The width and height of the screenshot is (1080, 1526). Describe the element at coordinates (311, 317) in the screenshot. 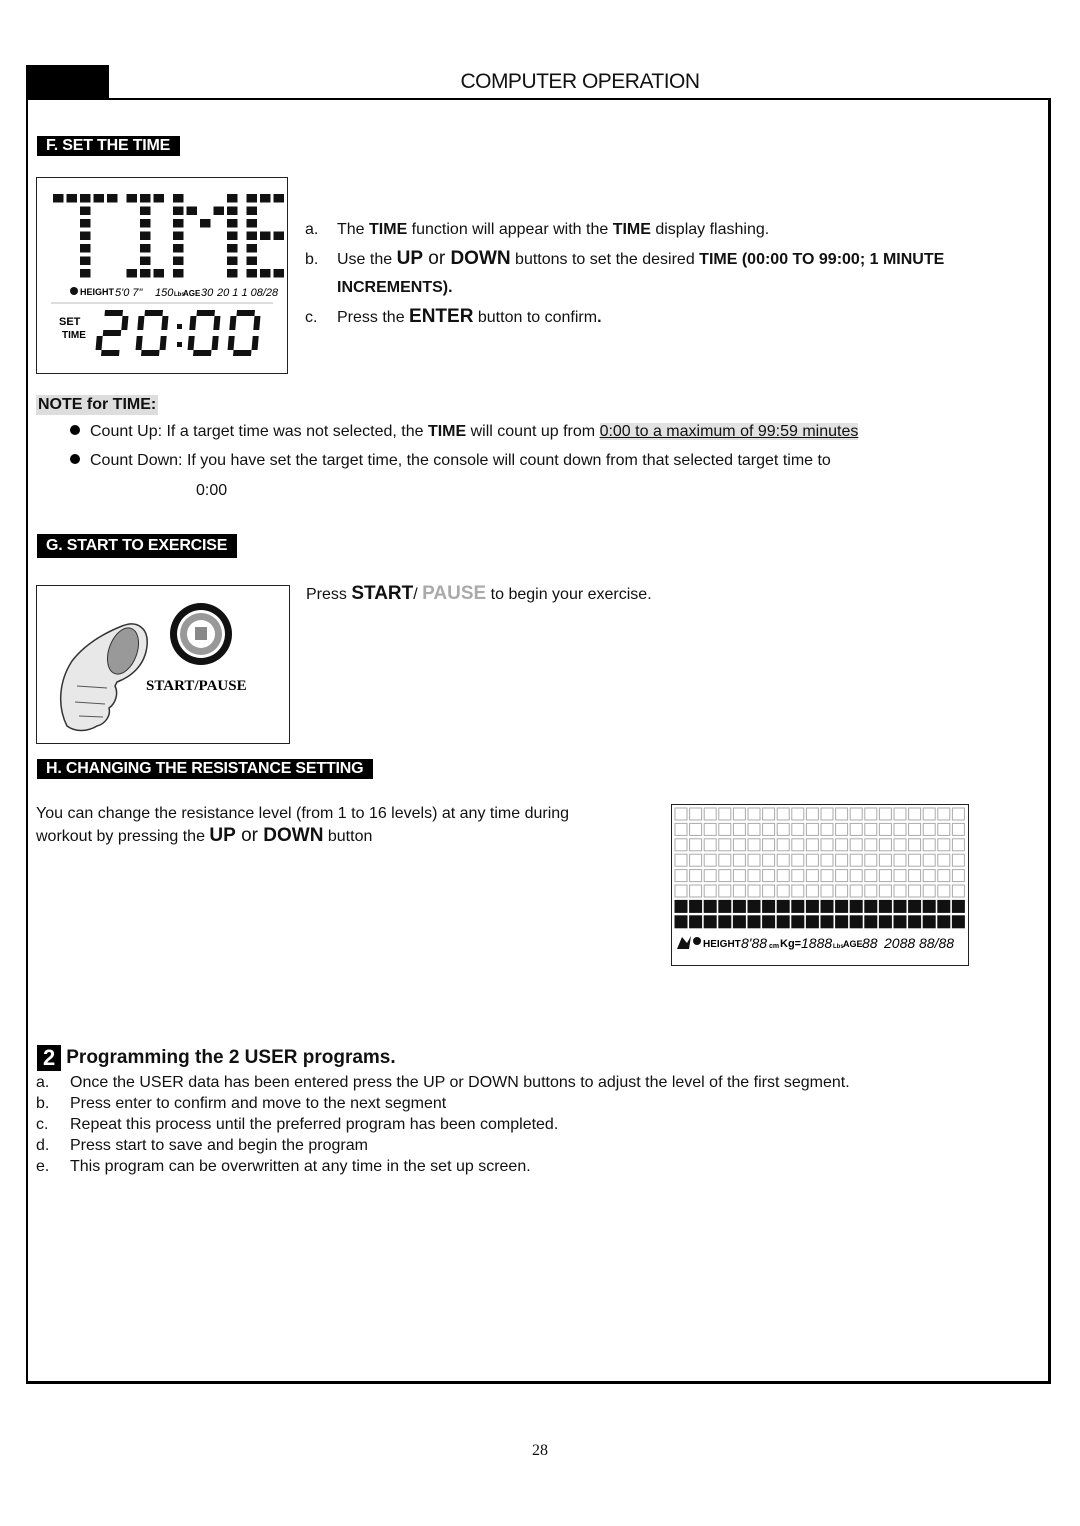

I see `step-label: c.` at that location.